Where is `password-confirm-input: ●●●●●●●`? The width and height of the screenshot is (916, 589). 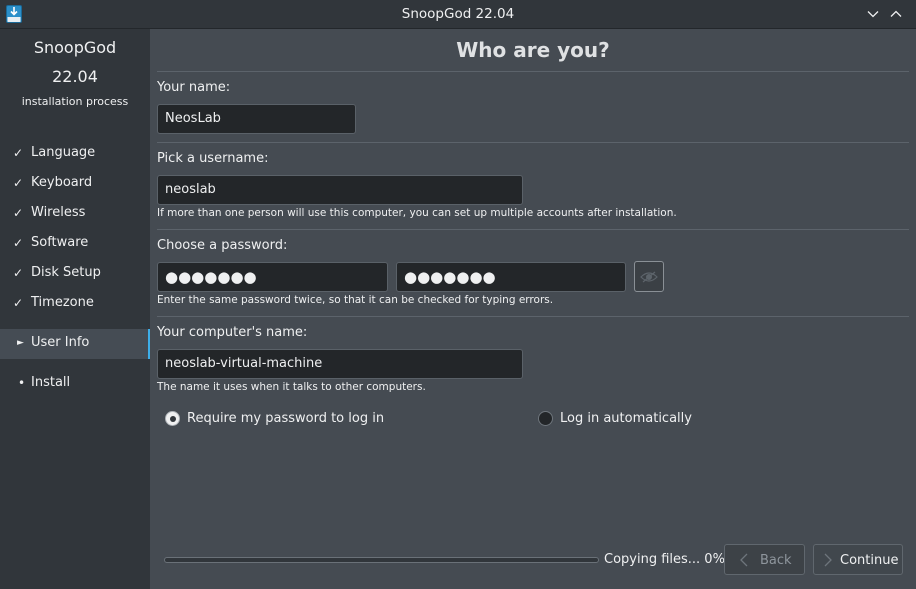
password-confirm-input: ●●●●●●● is located at coordinates (511, 277).